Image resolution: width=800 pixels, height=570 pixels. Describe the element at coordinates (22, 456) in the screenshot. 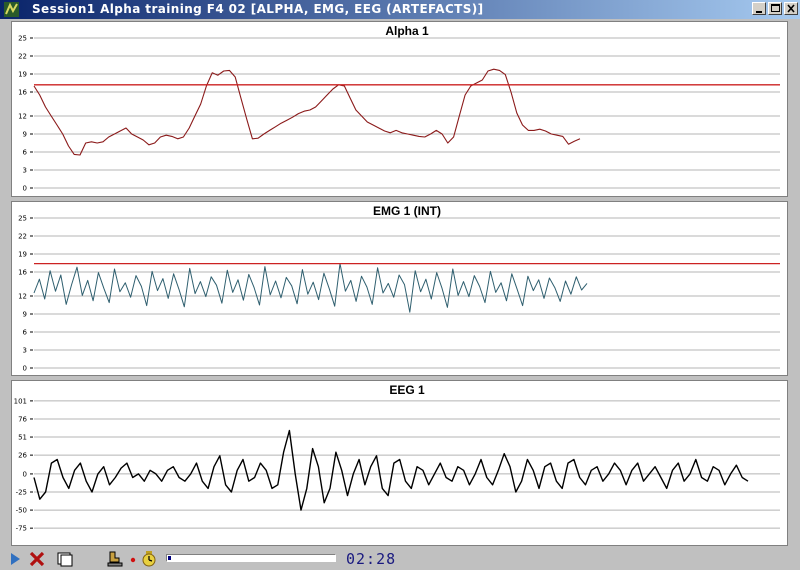

I see `eeg-tick-label: 26` at that location.